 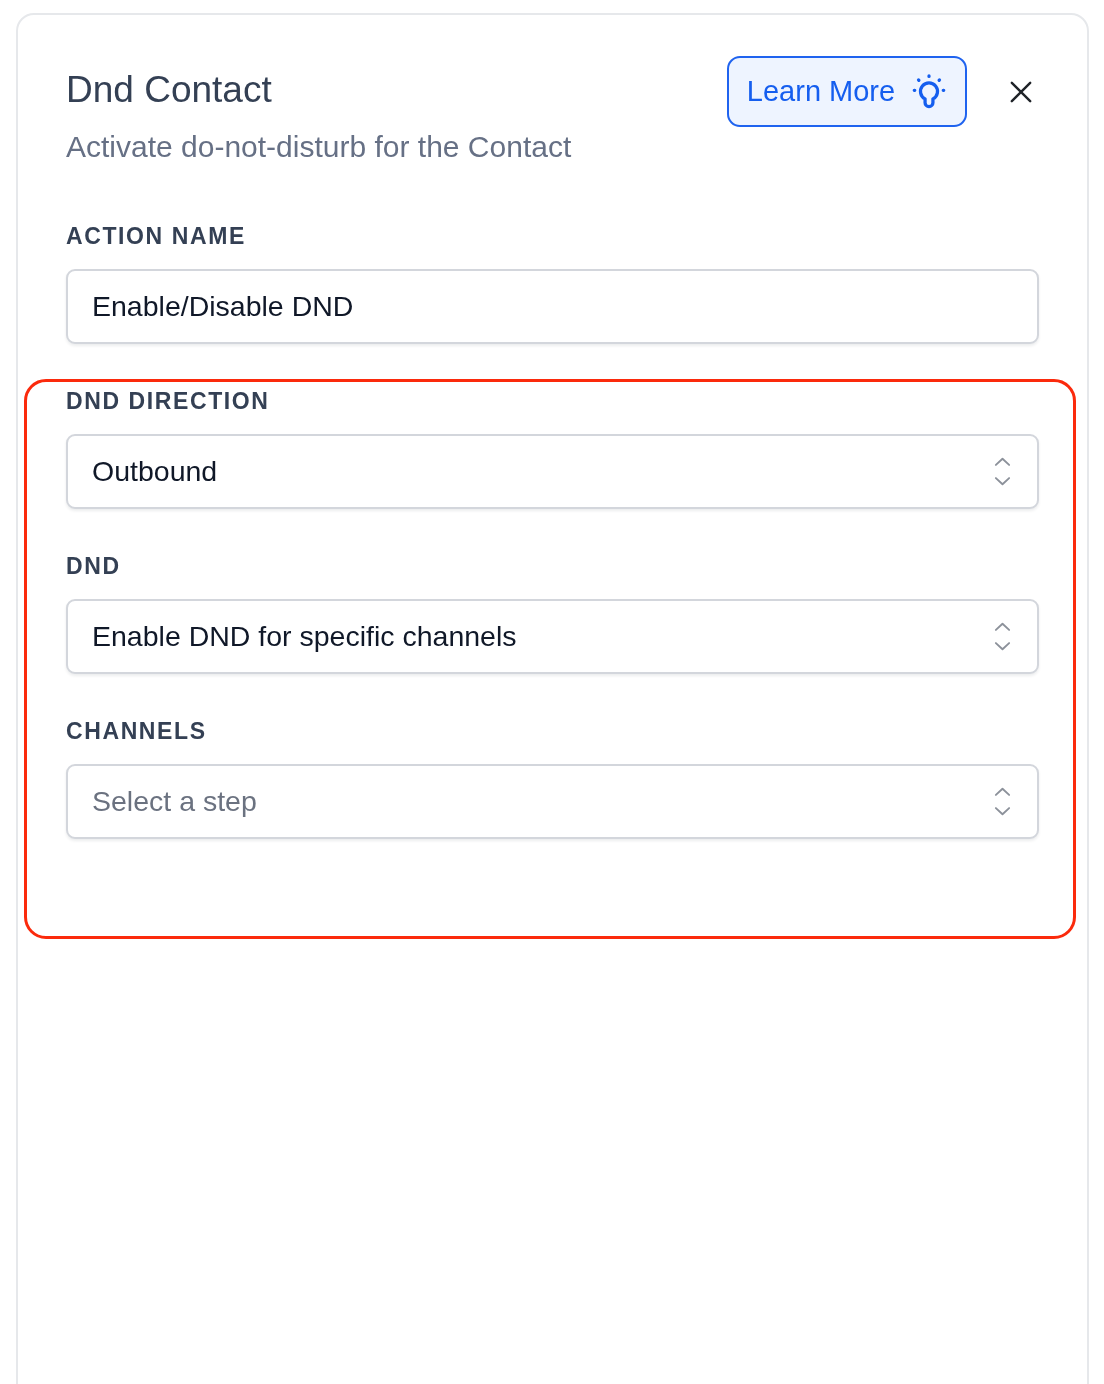 What do you see at coordinates (552, 636) in the screenshot?
I see `dropdown-field: Enable DND for specific channels` at bounding box center [552, 636].